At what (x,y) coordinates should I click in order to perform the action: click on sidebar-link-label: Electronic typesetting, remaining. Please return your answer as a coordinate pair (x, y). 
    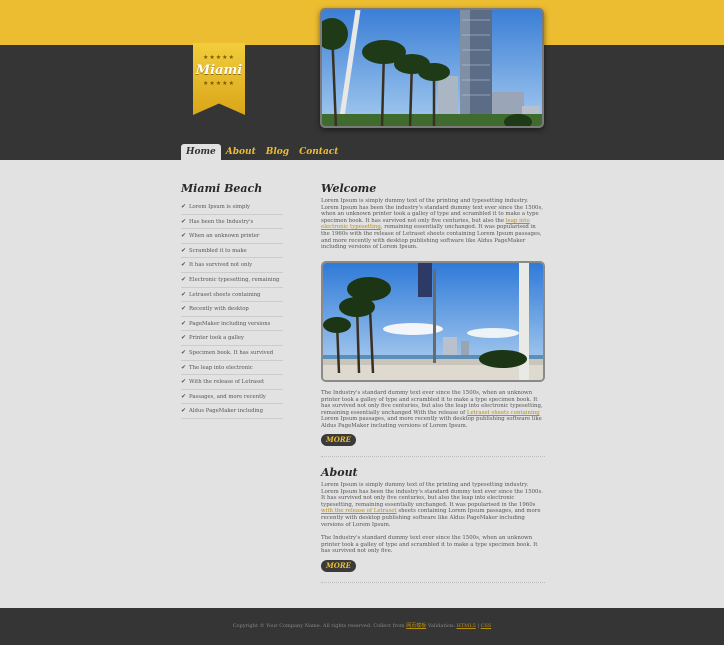
    Looking at the image, I should click on (234, 279).